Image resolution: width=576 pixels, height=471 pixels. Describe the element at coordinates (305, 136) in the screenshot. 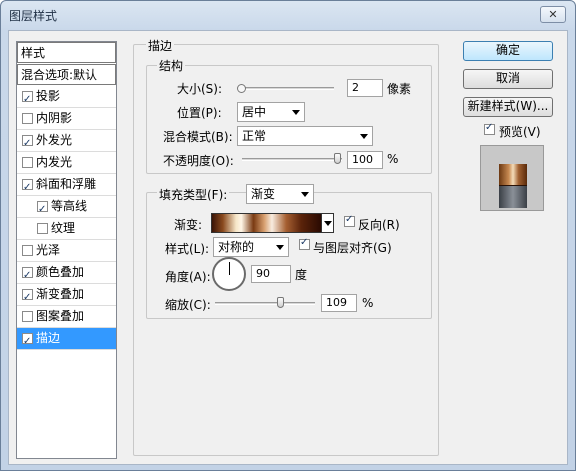

I see `blend-mode-select: 正常` at that location.